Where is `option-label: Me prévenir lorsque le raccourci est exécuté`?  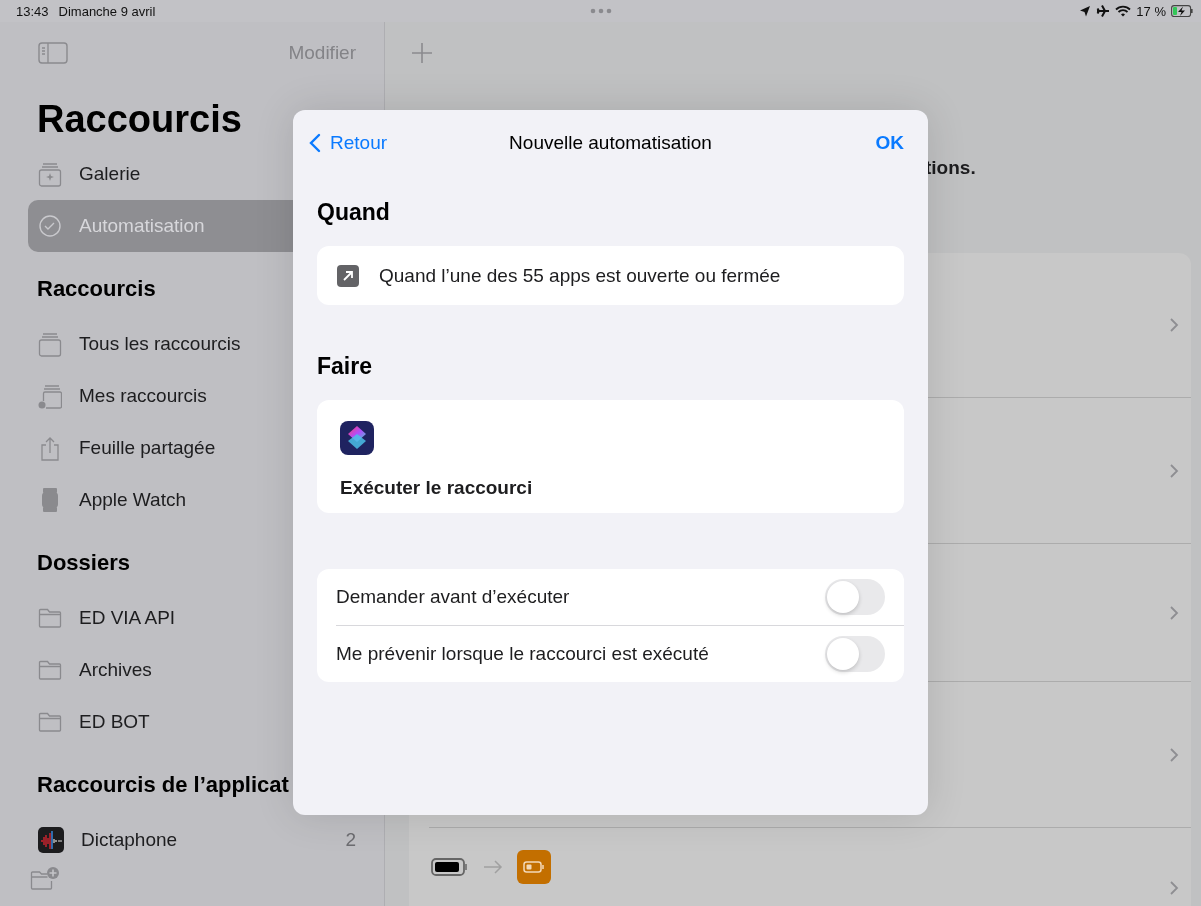
option-label: Me prévenir lorsque le raccourci est exécuté is located at coordinates (522, 654).